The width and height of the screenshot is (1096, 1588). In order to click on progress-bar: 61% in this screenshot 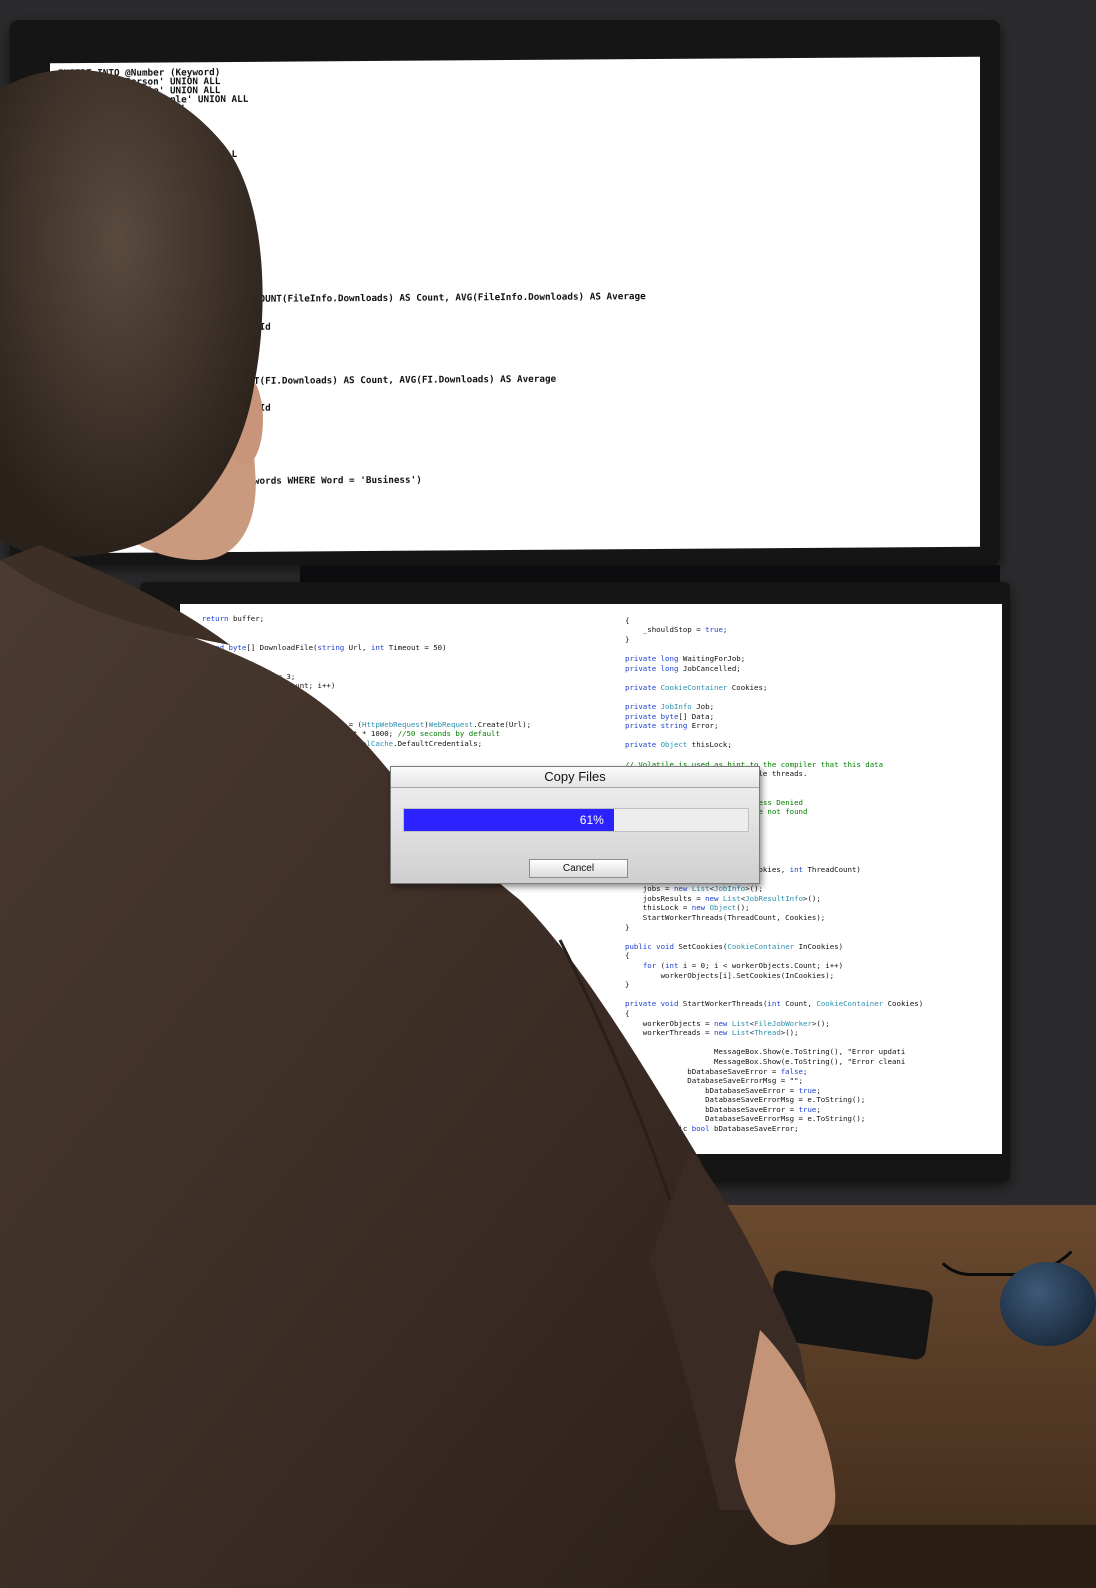, I will do `click(576, 820)`.